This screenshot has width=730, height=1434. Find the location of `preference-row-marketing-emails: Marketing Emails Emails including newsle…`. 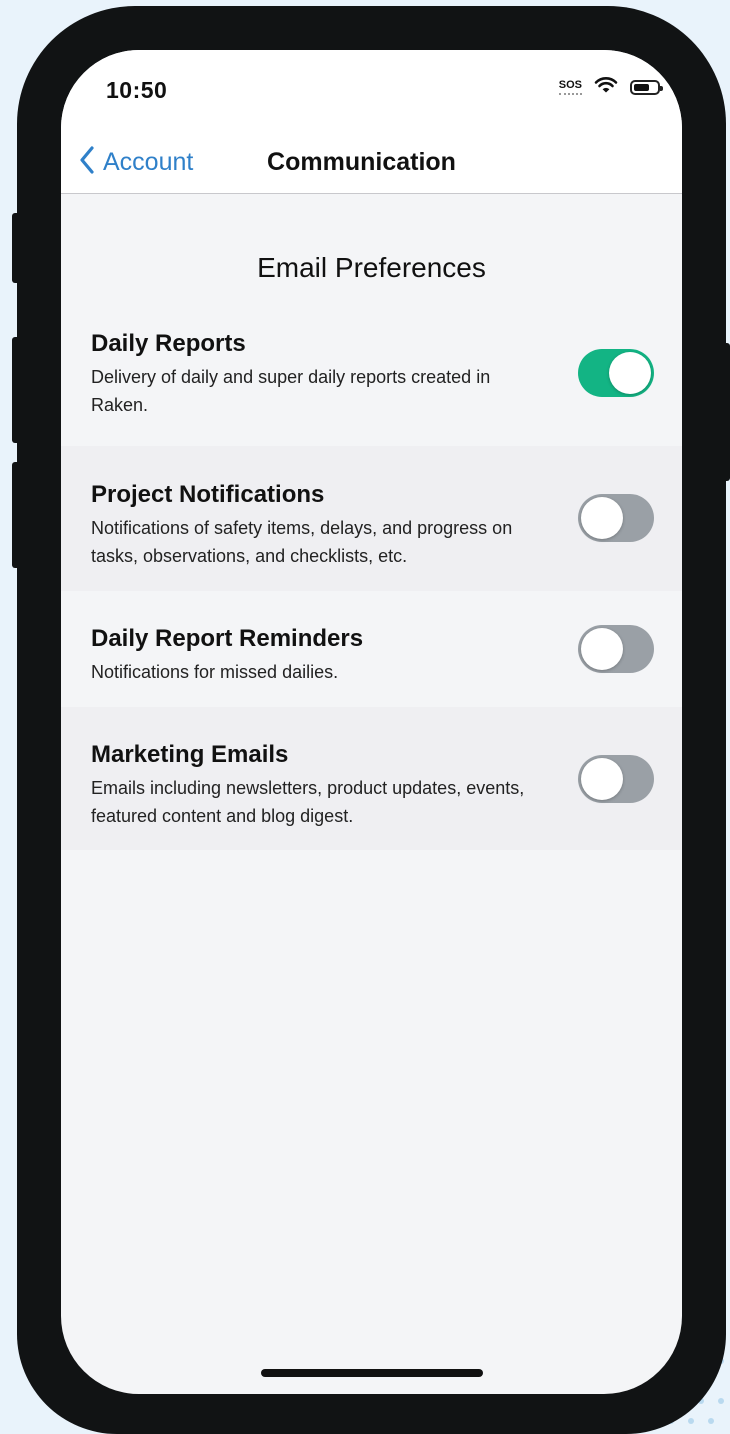

preference-row-marketing-emails: Marketing Emails Emails including newsle… is located at coordinates (371, 778).